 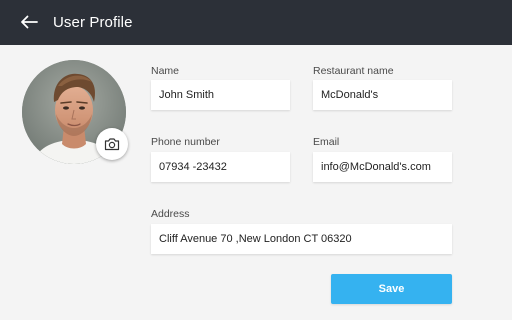 I want to click on camera-icon, so click(x=112, y=144).